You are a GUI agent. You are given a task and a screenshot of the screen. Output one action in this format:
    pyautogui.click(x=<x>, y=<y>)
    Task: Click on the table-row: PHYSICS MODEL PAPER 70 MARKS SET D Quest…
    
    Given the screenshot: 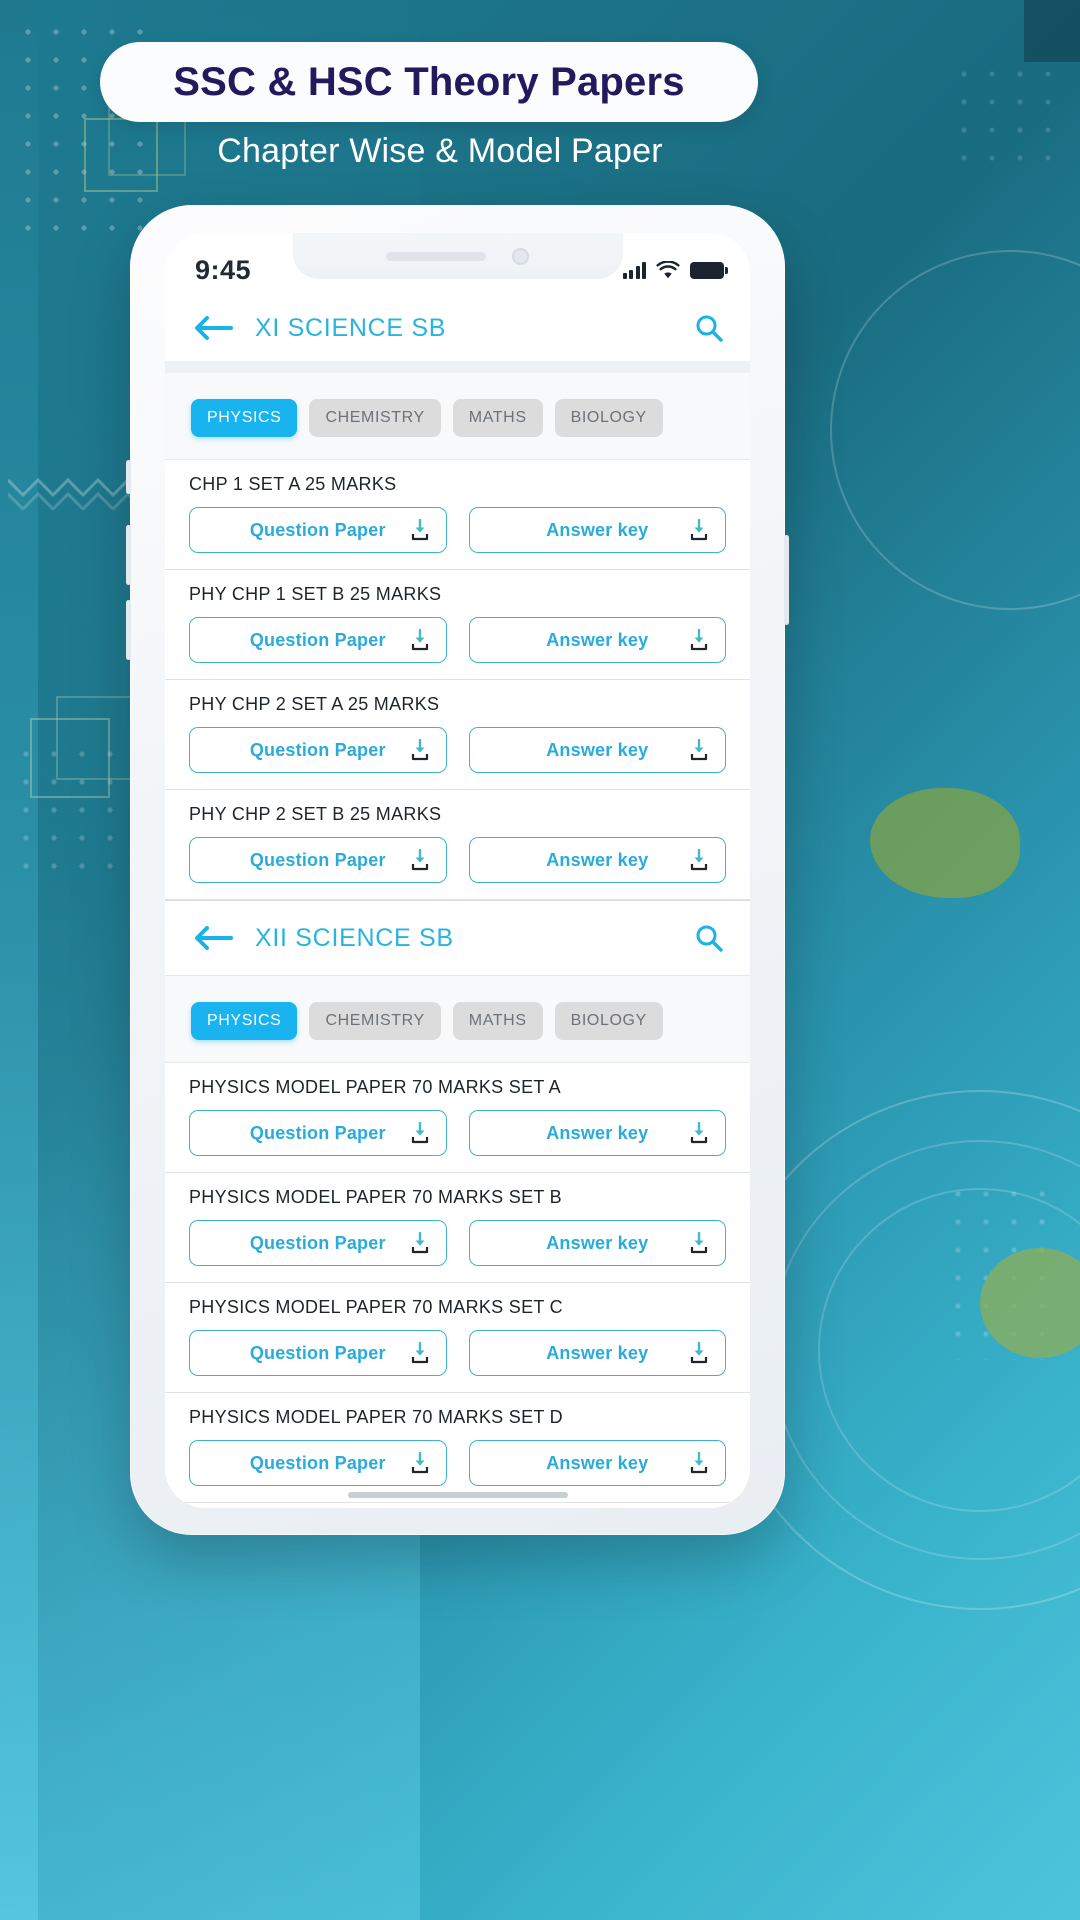 What is the action you would take?
    pyautogui.click(x=457, y=1448)
    